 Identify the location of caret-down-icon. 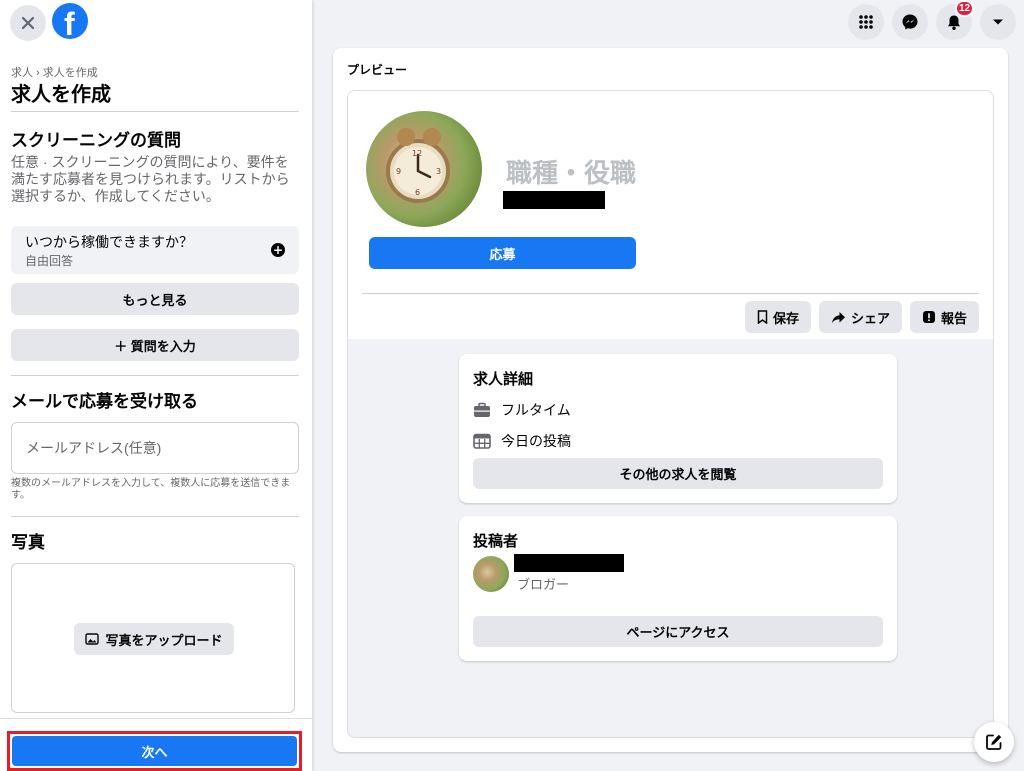
(998, 22).